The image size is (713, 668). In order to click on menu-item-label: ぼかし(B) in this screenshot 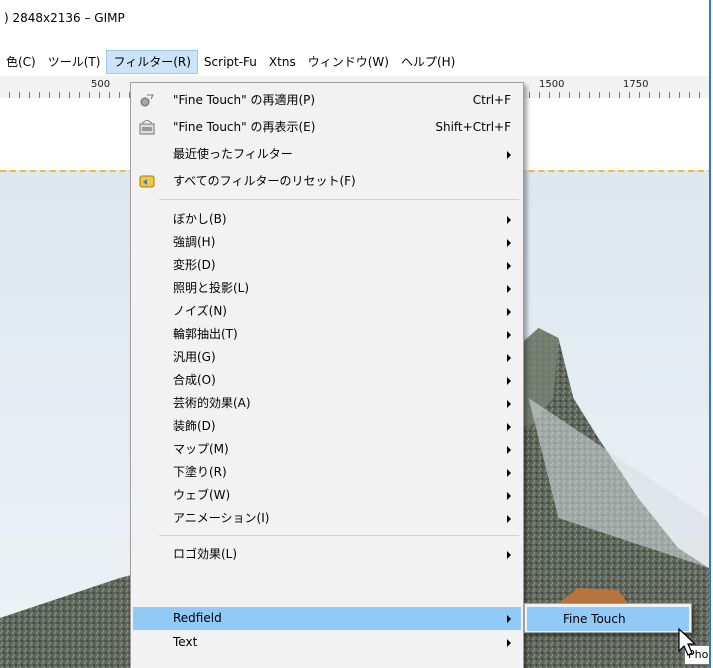, I will do `click(200, 219)`.